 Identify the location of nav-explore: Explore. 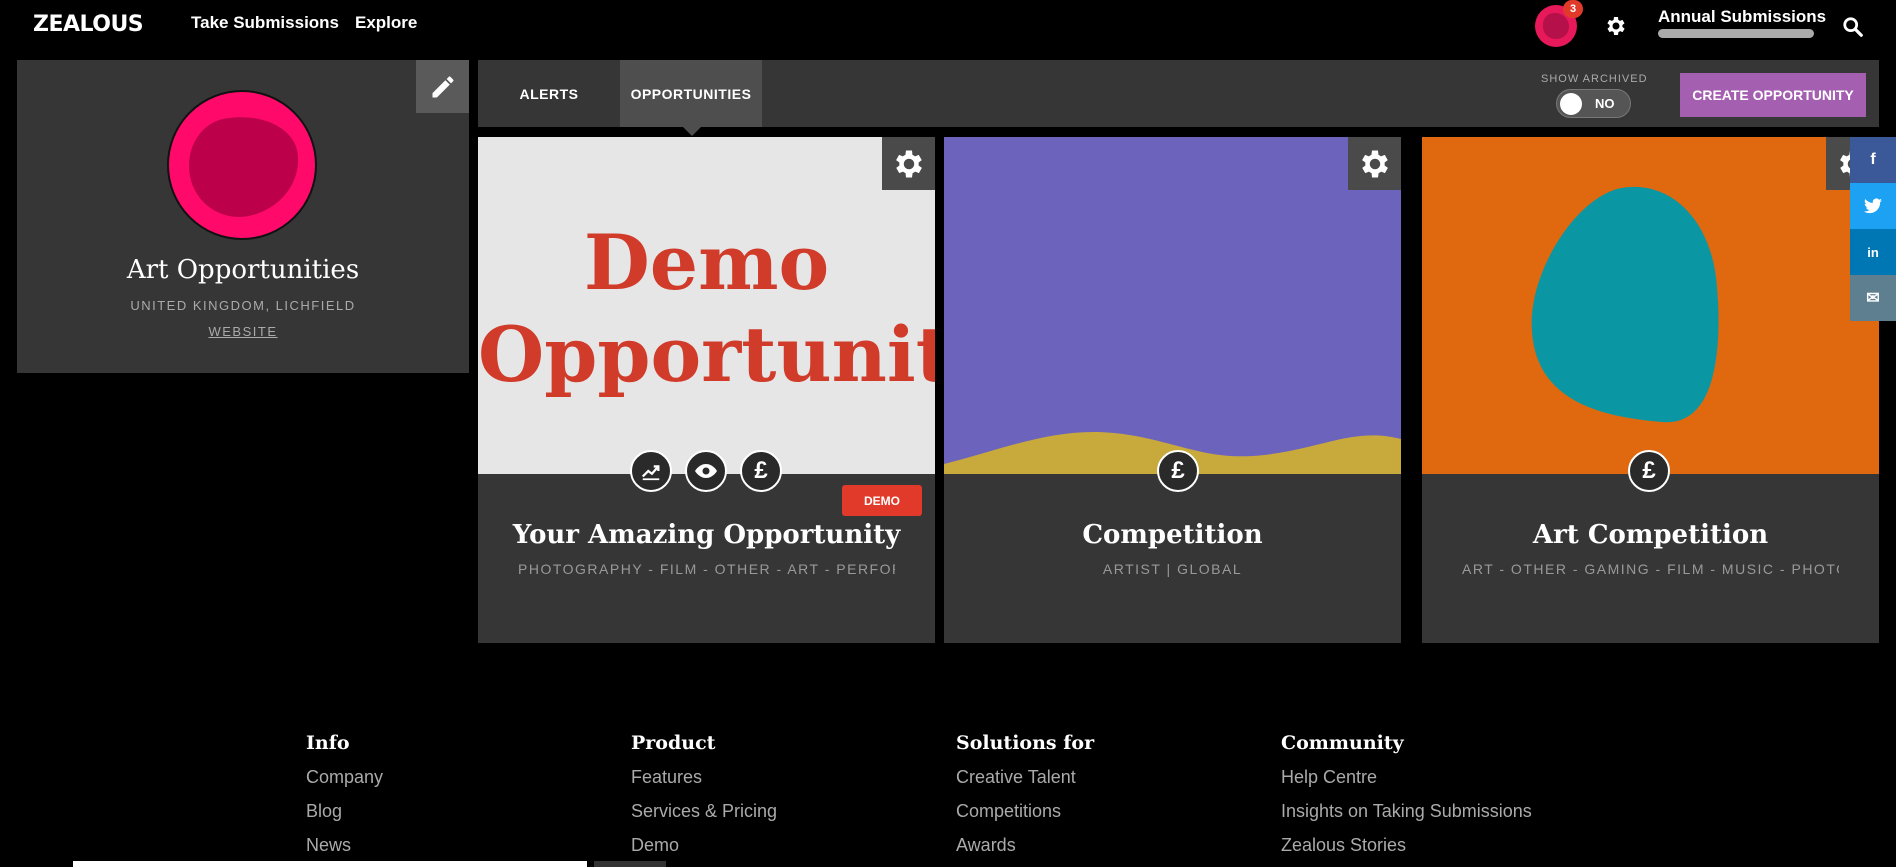
(386, 23).